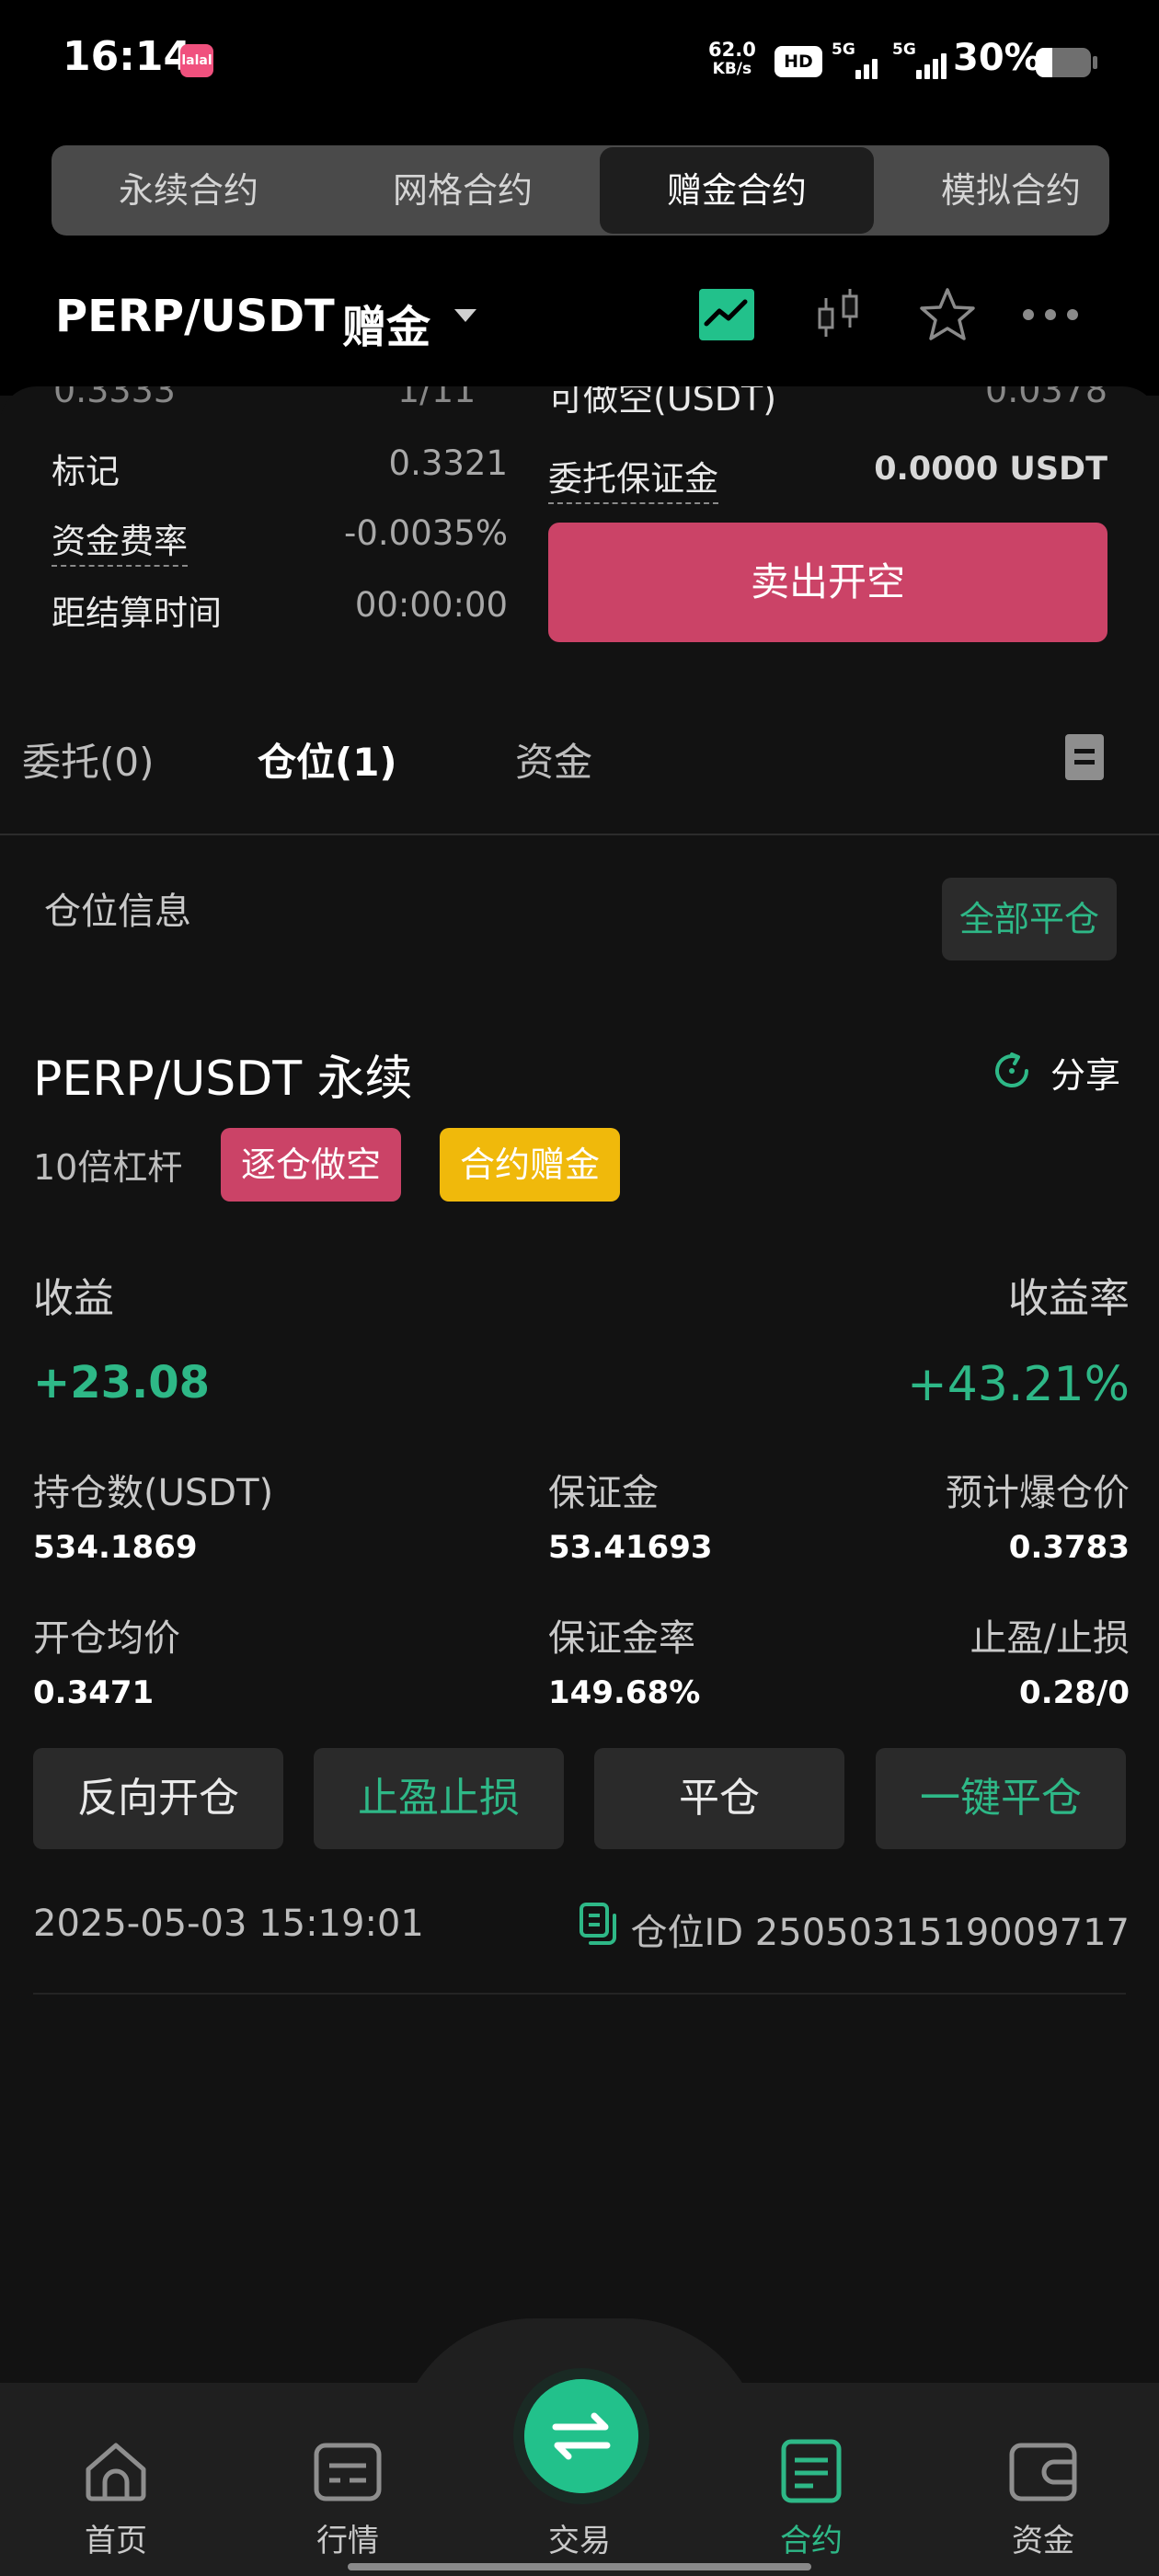 This screenshot has width=1159, height=2576. What do you see at coordinates (811, 2471) in the screenshot?
I see `contract-icon` at bounding box center [811, 2471].